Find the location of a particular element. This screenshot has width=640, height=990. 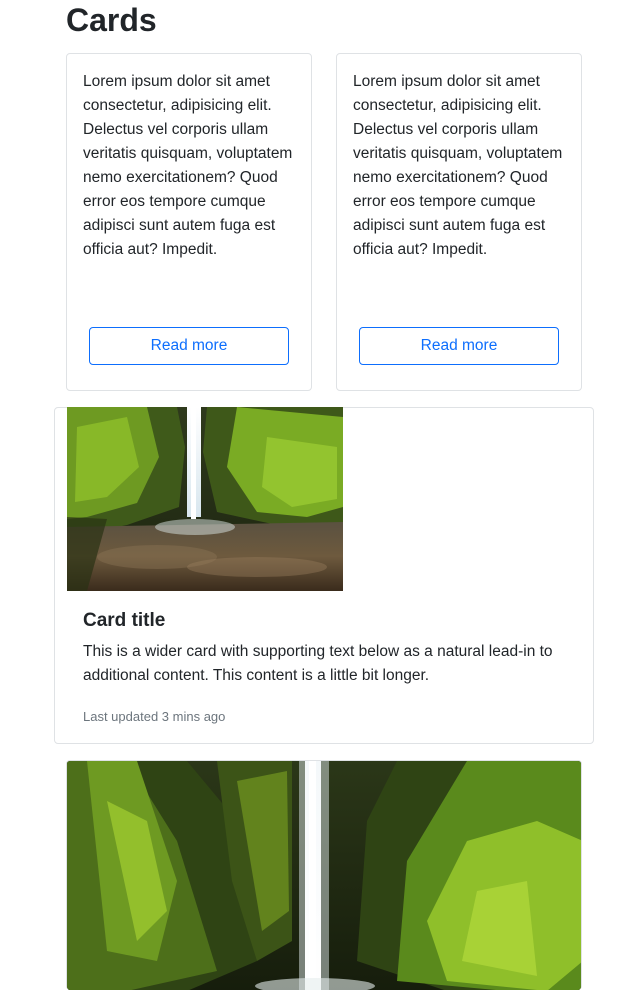

card-title: Card title is located at coordinates (124, 620).